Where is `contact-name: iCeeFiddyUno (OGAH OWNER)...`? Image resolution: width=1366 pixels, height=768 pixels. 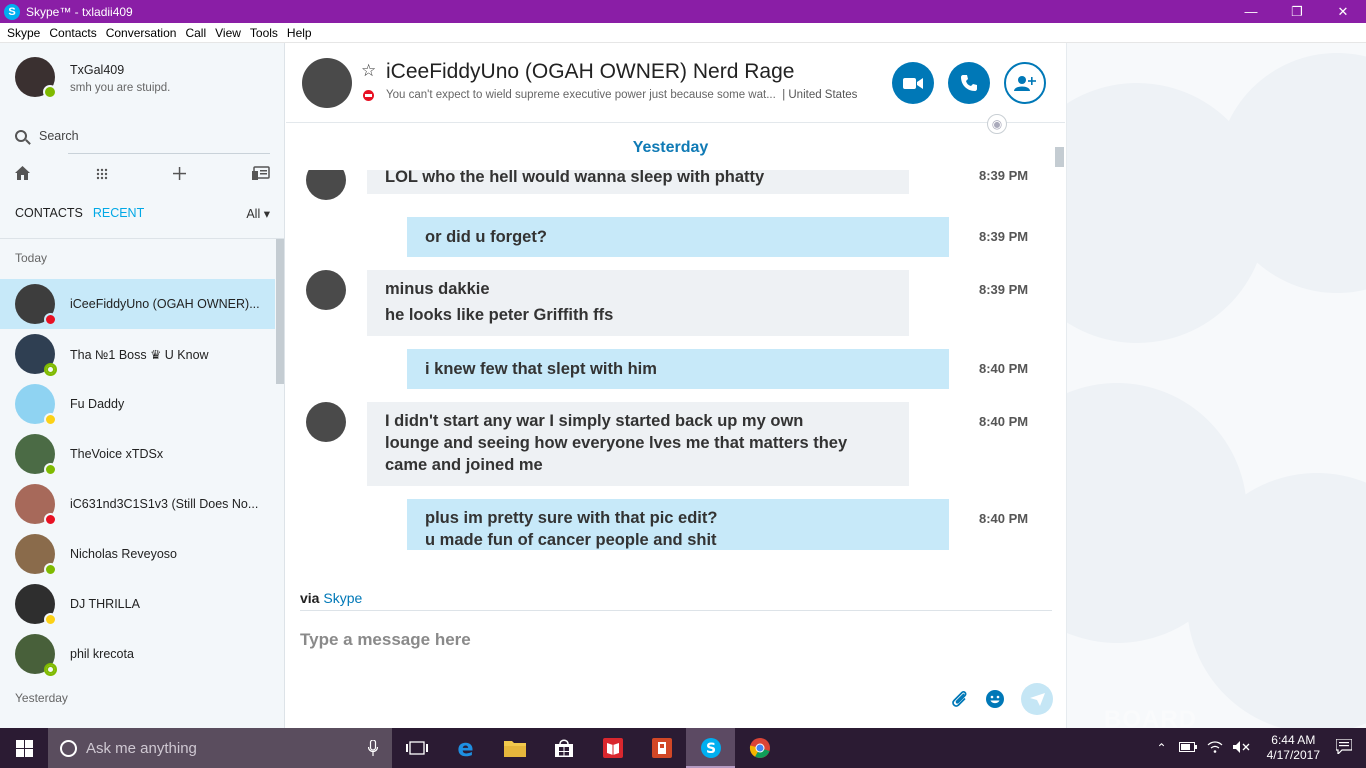 contact-name: iCeeFiddyUno (OGAH OWNER)... is located at coordinates (165, 304).